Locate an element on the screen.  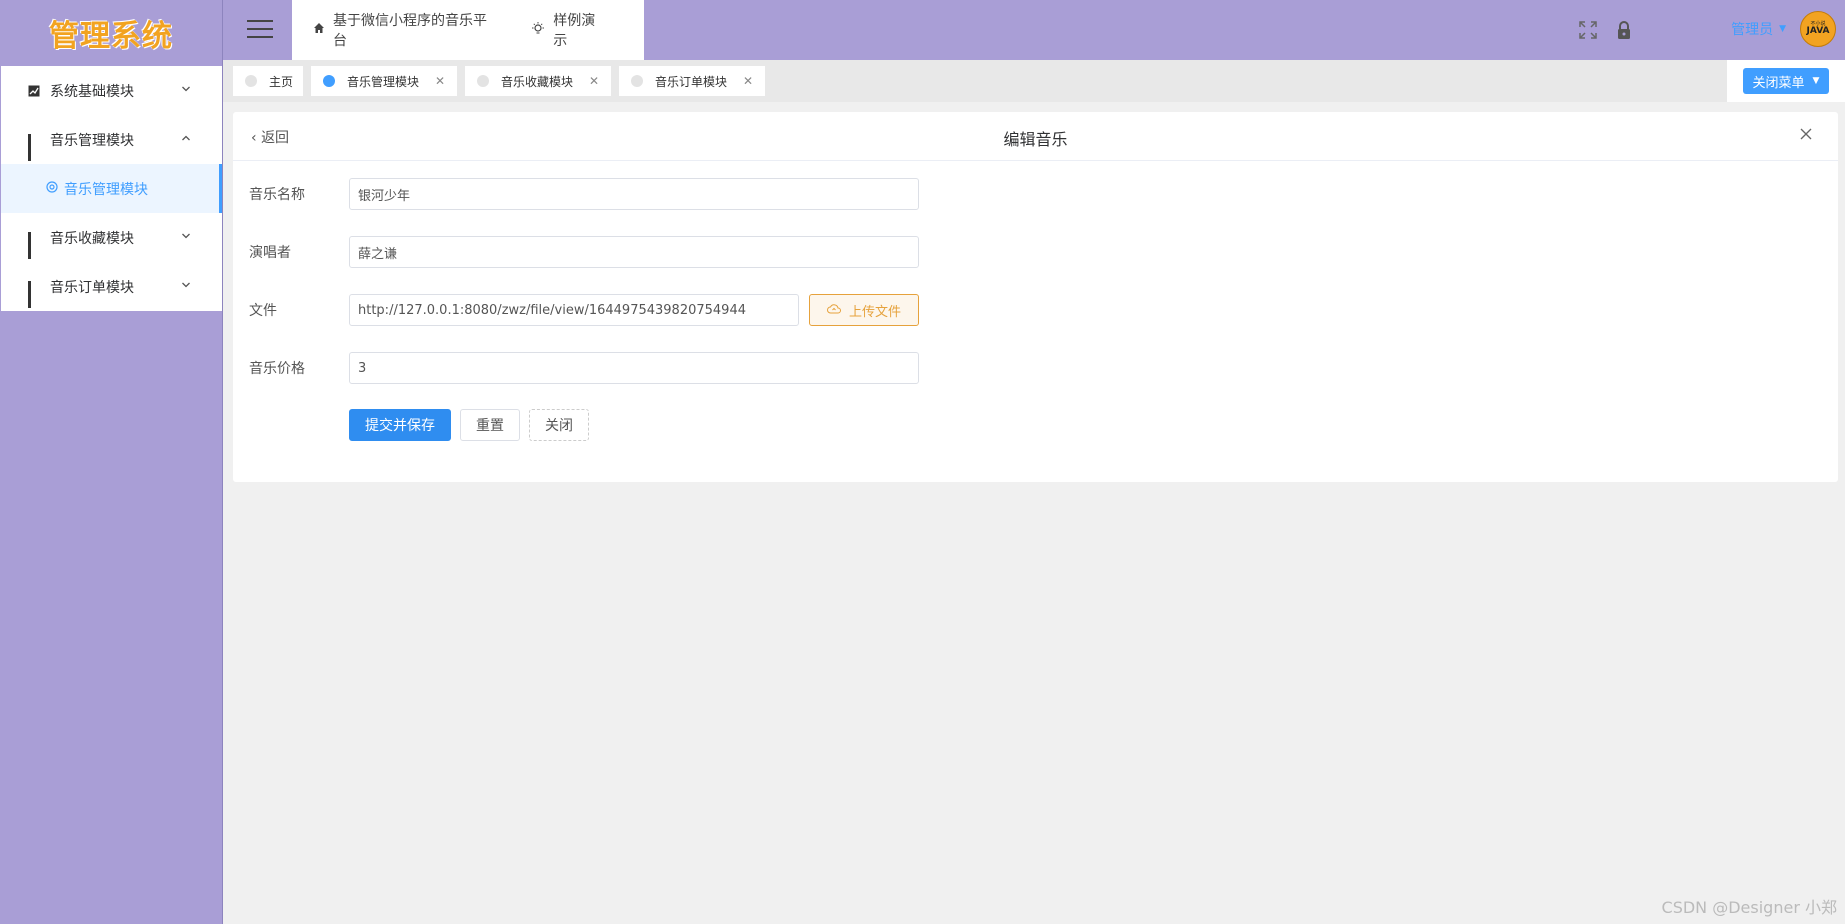
upload-file-button: 上传文件 is located at coordinates (864, 310).